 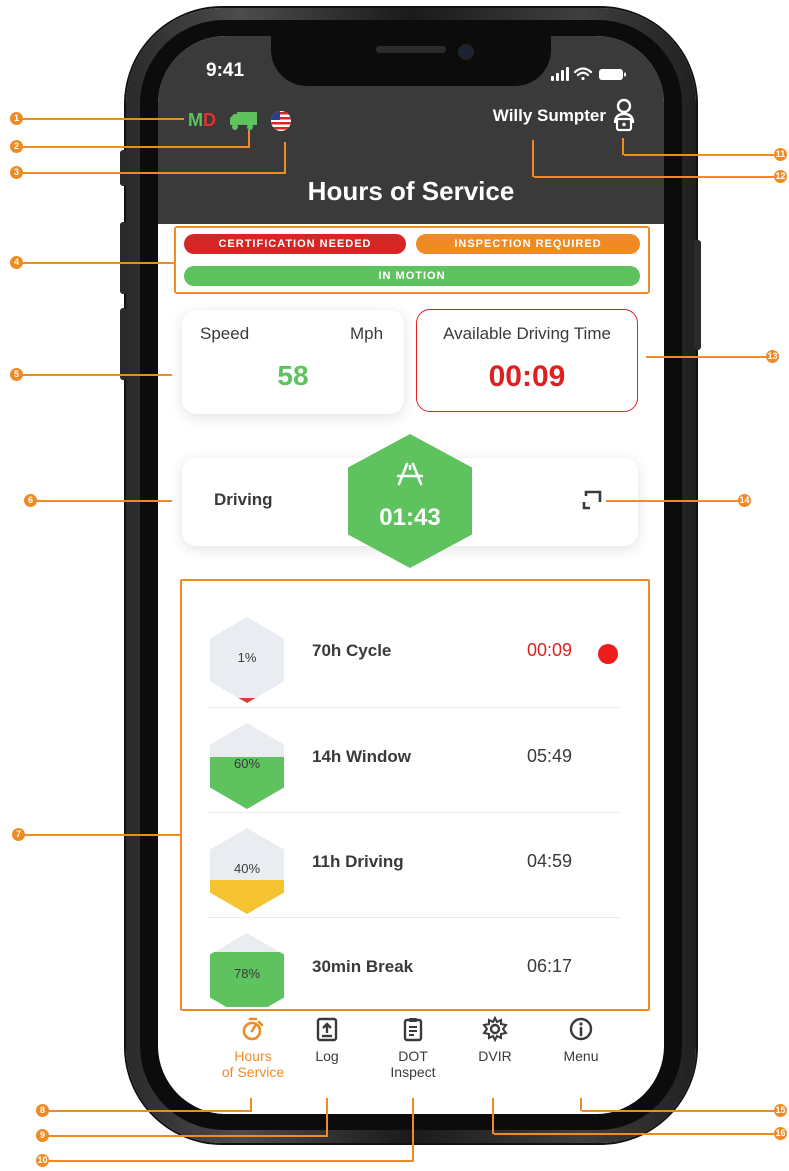 What do you see at coordinates (780, 1110) in the screenshot?
I see `callout-15: 15` at bounding box center [780, 1110].